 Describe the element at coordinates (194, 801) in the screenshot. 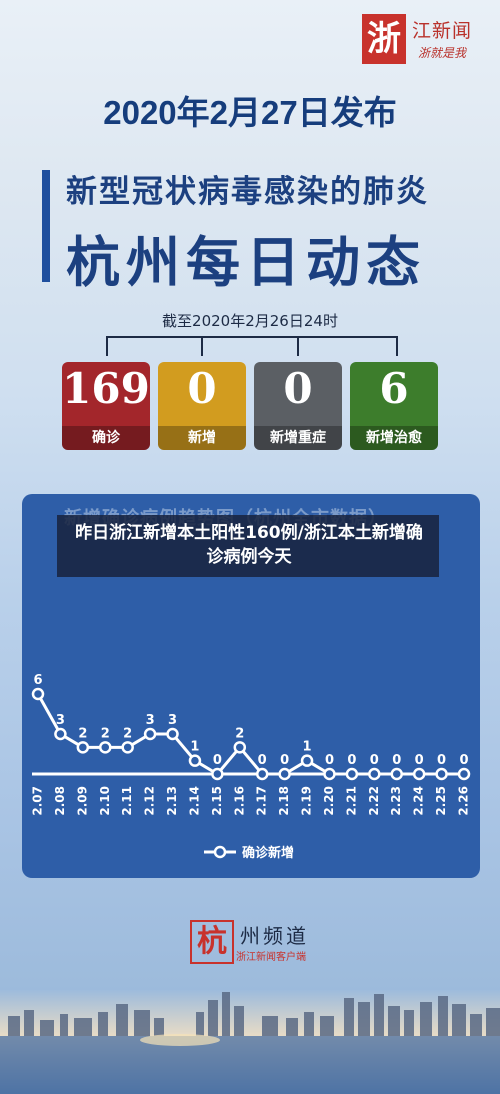

I see `x-tick-label: 2.14` at that location.